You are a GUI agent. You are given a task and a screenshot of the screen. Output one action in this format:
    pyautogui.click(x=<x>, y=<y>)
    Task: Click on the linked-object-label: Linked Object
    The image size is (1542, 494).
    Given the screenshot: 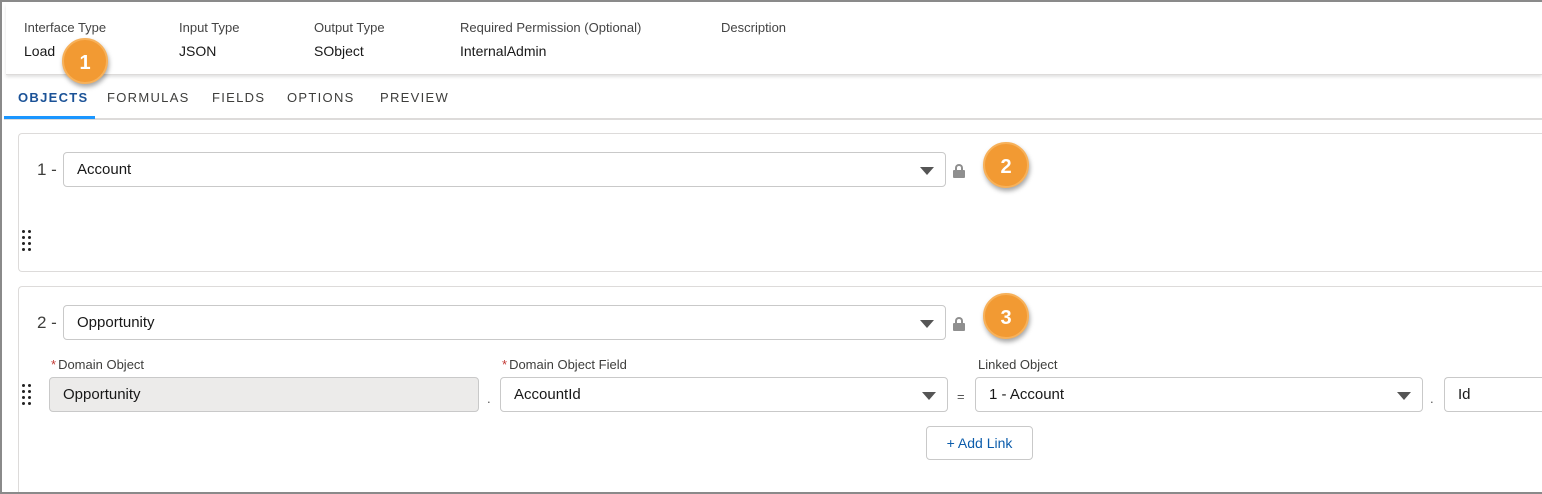 What is the action you would take?
    pyautogui.click(x=1018, y=364)
    